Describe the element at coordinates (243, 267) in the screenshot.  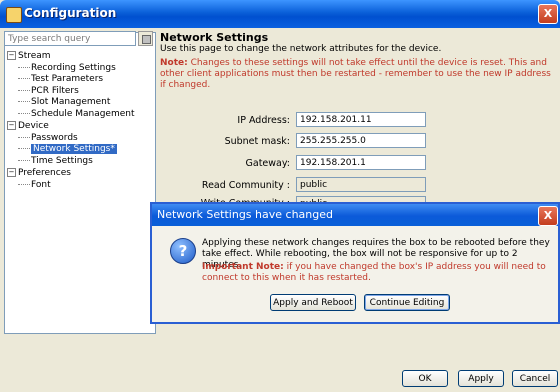
I see `important-label: Important Note:` at that location.